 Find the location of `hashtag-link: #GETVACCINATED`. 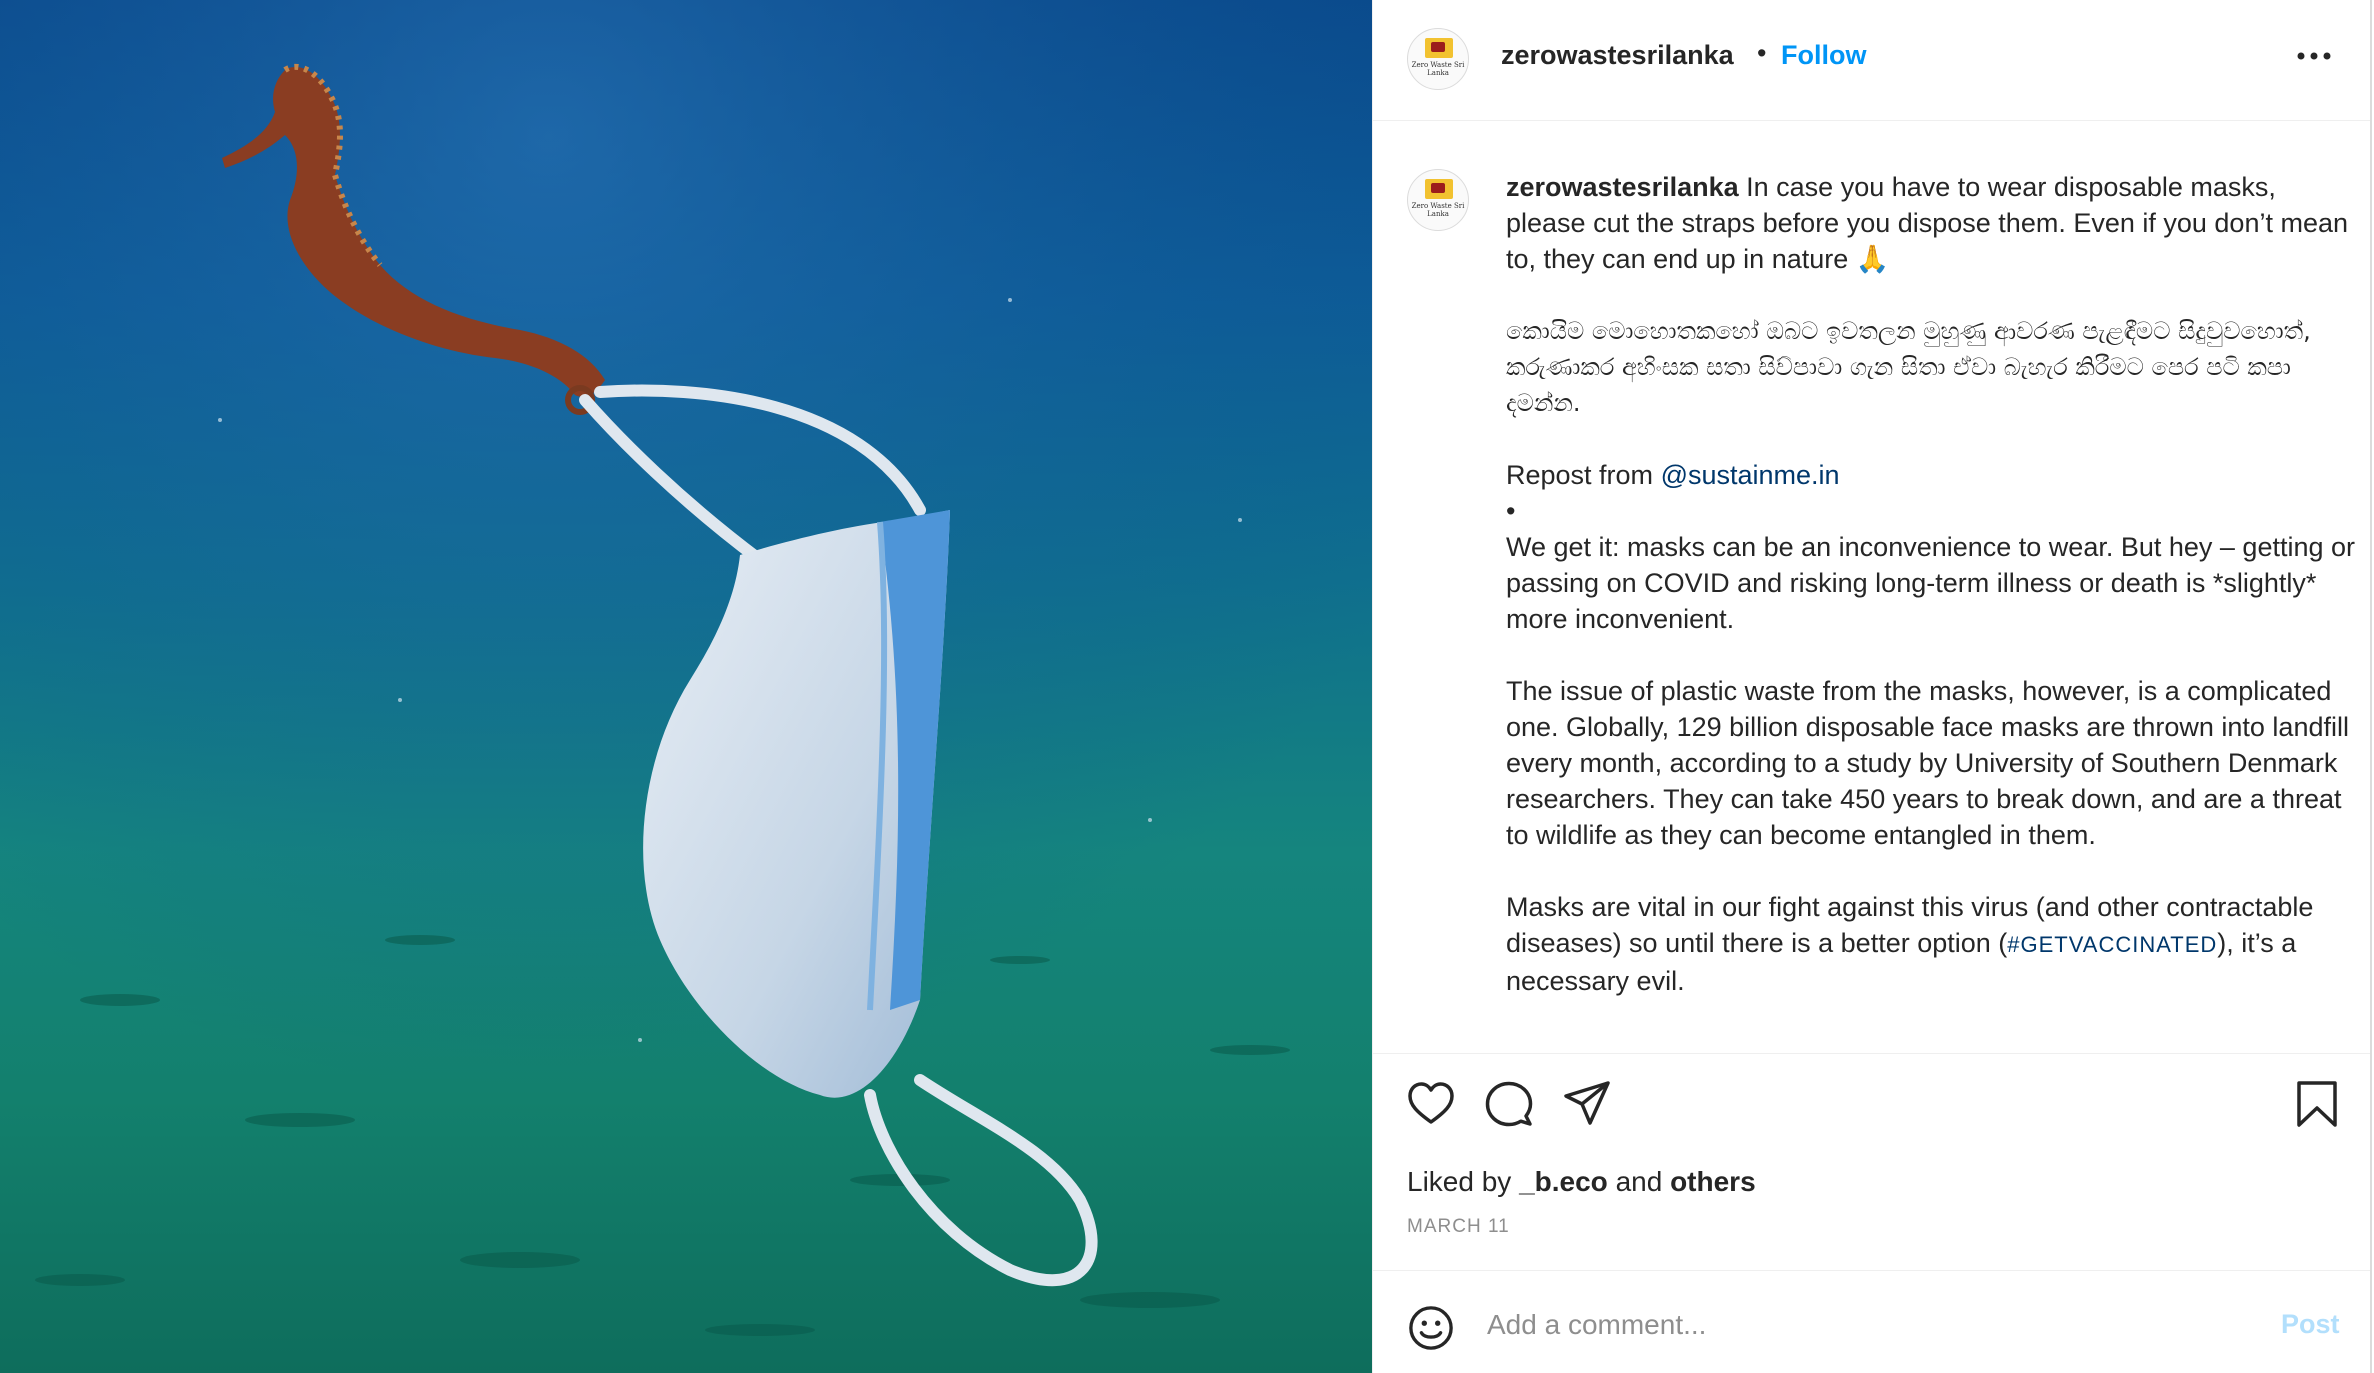

hashtag-link: #GETVACCINATED is located at coordinates (2112, 944).